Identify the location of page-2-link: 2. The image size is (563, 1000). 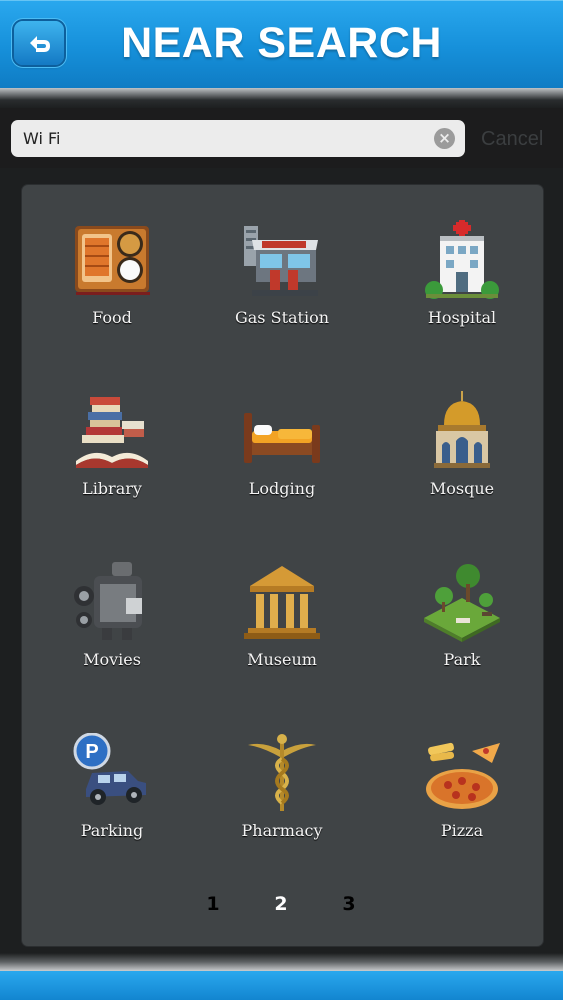
(281, 904).